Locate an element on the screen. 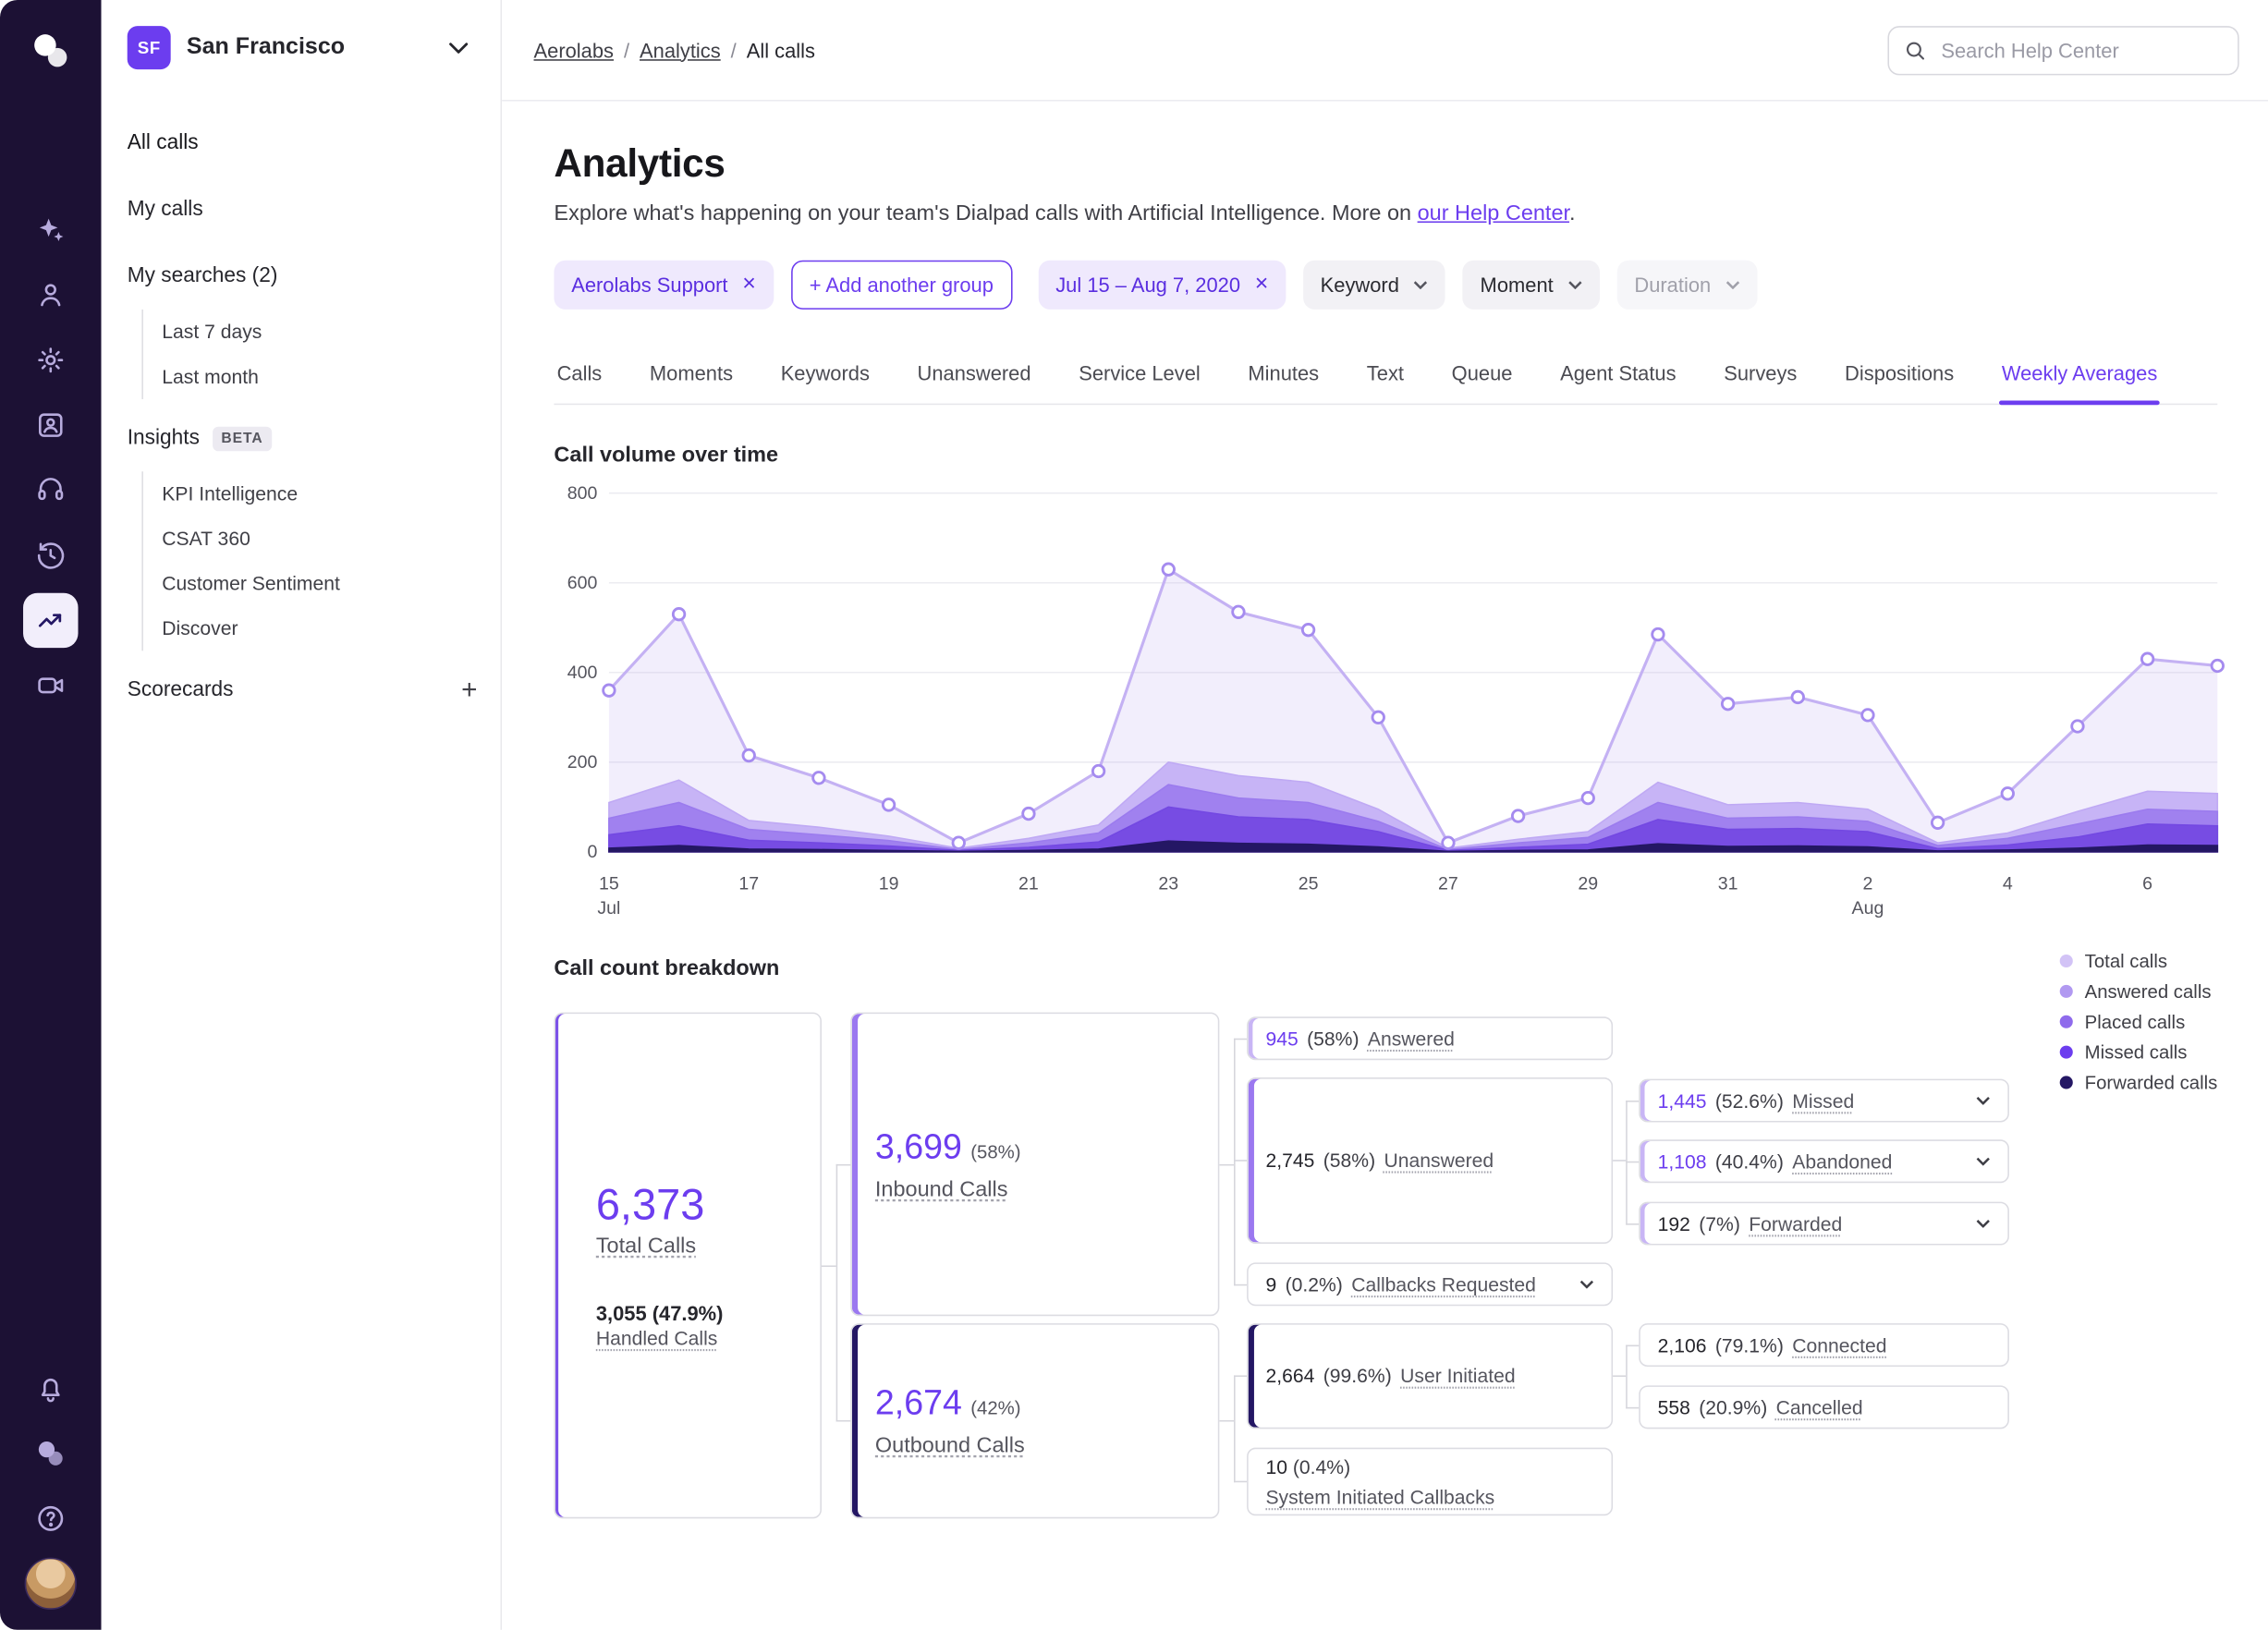 The height and width of the screenshot is (1630, 2268). sidebar-item-customer-sentiment: Customer Sentiment is located at coordinates (331, 583).